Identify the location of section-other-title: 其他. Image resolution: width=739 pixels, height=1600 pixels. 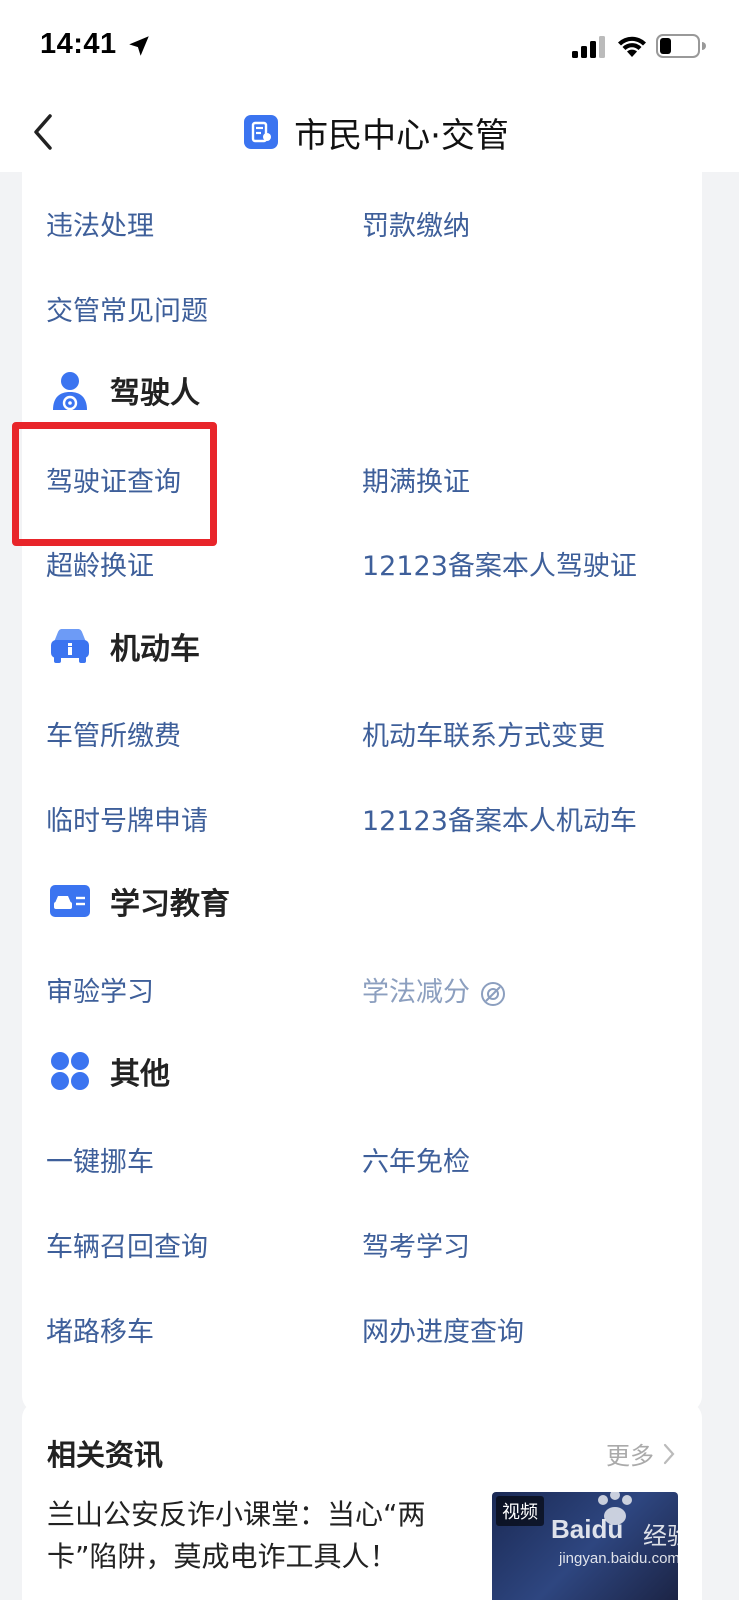
(140, 1074).